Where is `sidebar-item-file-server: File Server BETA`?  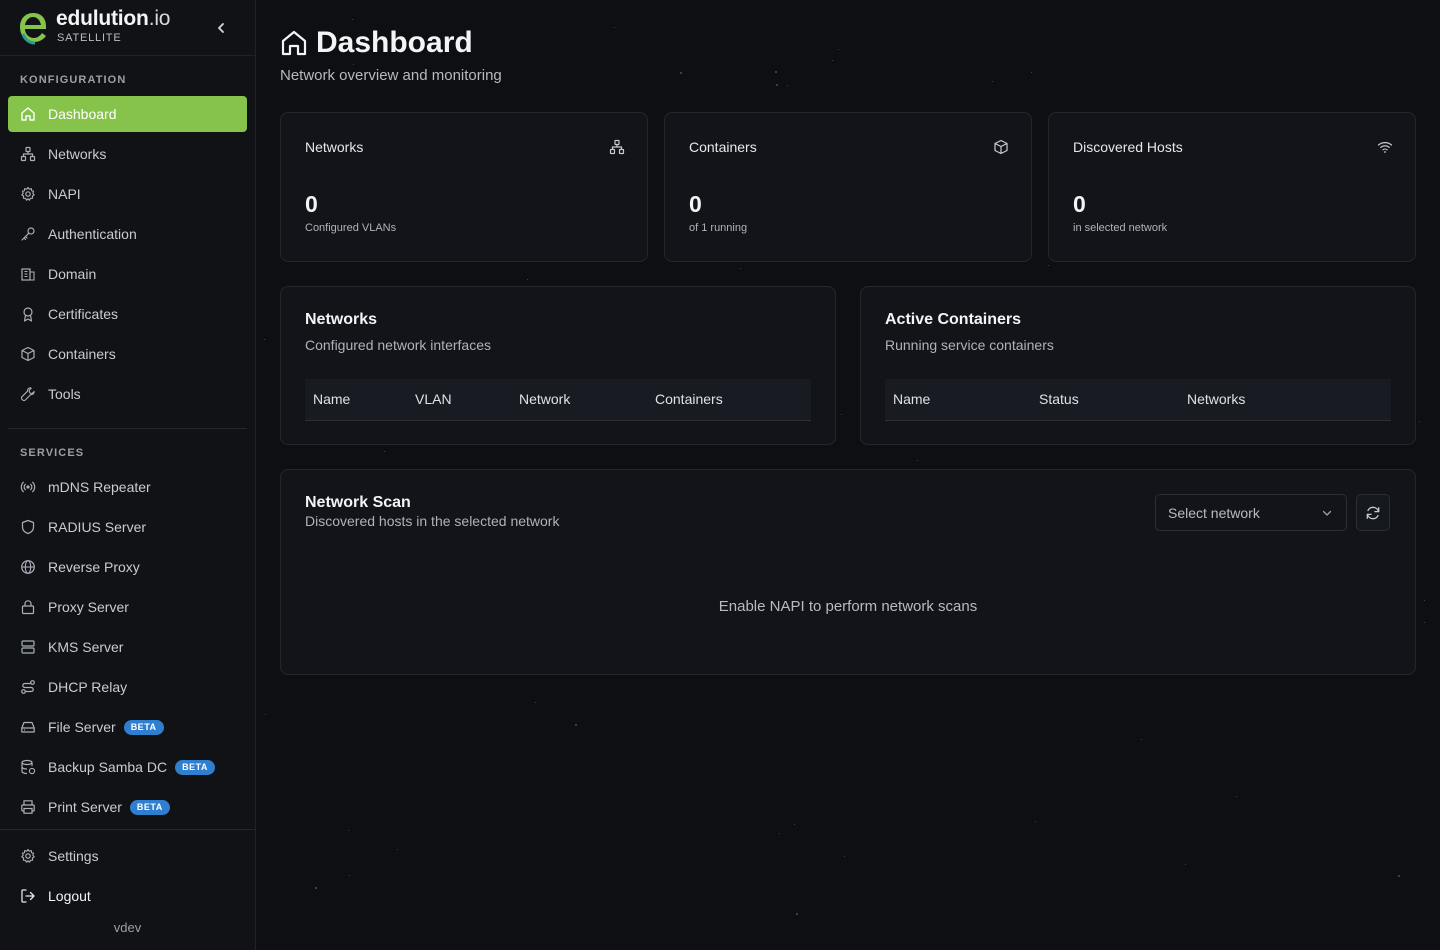 sidebar-item-file-server: File Server BETA is located at coordinates (127, 727).